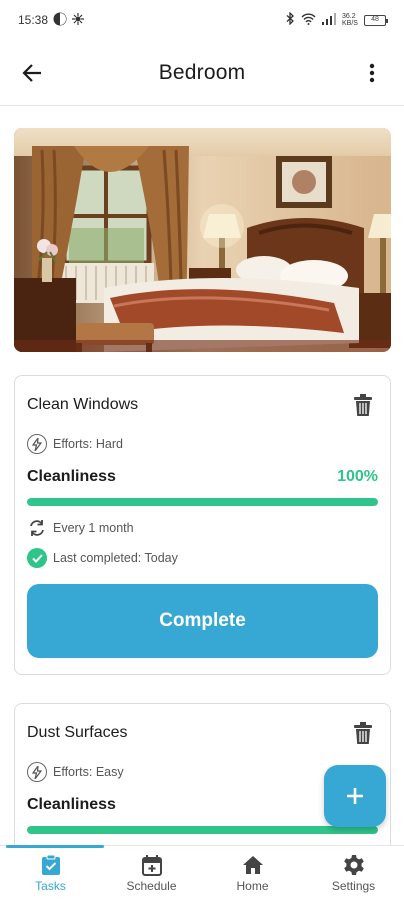  What do you see at coordinates (353, 864) in the screenshot?
I see `gear-icon` at bounding box center [353, 864].